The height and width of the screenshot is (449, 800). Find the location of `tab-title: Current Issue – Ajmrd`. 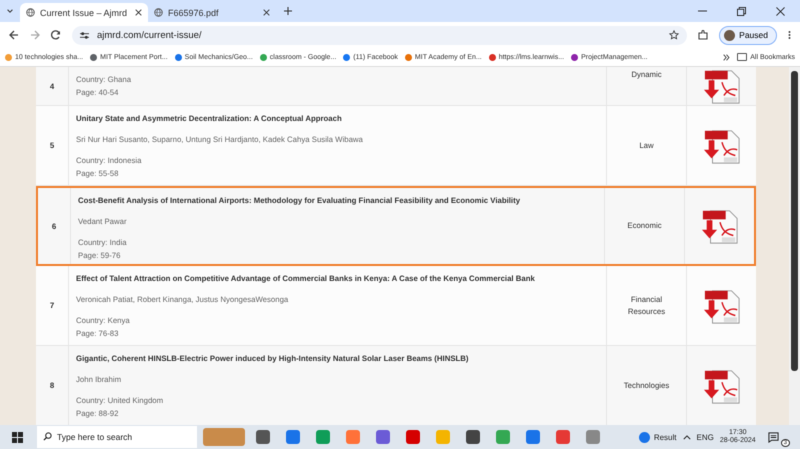

tab-title: Current Issue – Ajmrd is located at coordinates (84, 13).